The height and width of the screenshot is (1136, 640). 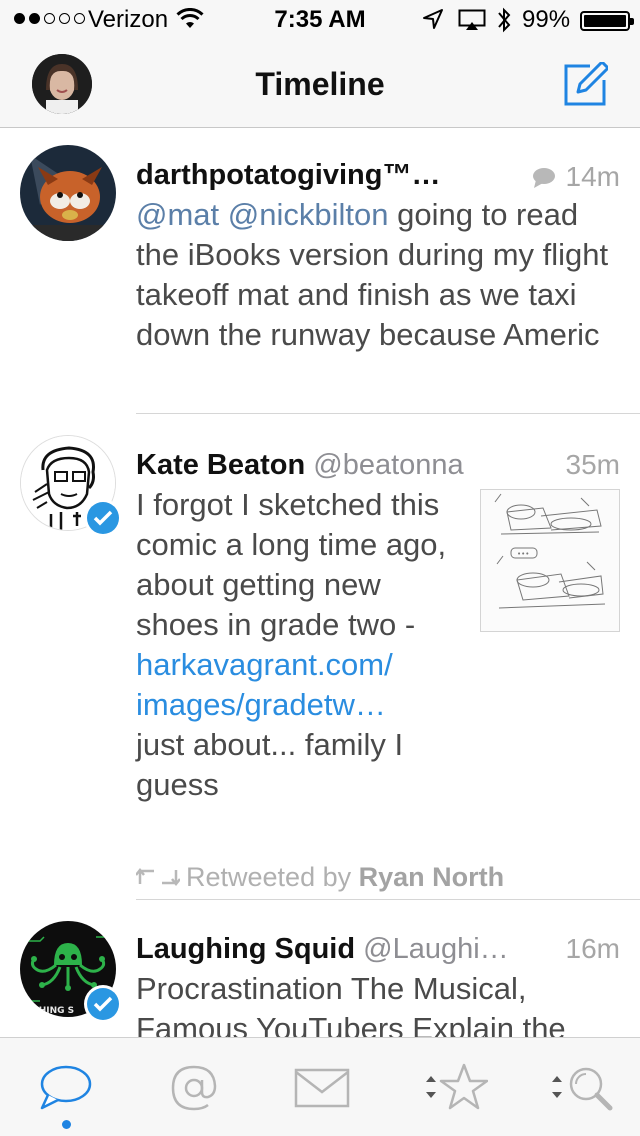 I want to click on battery-percentage: 99%, so click(x=546, y=19).